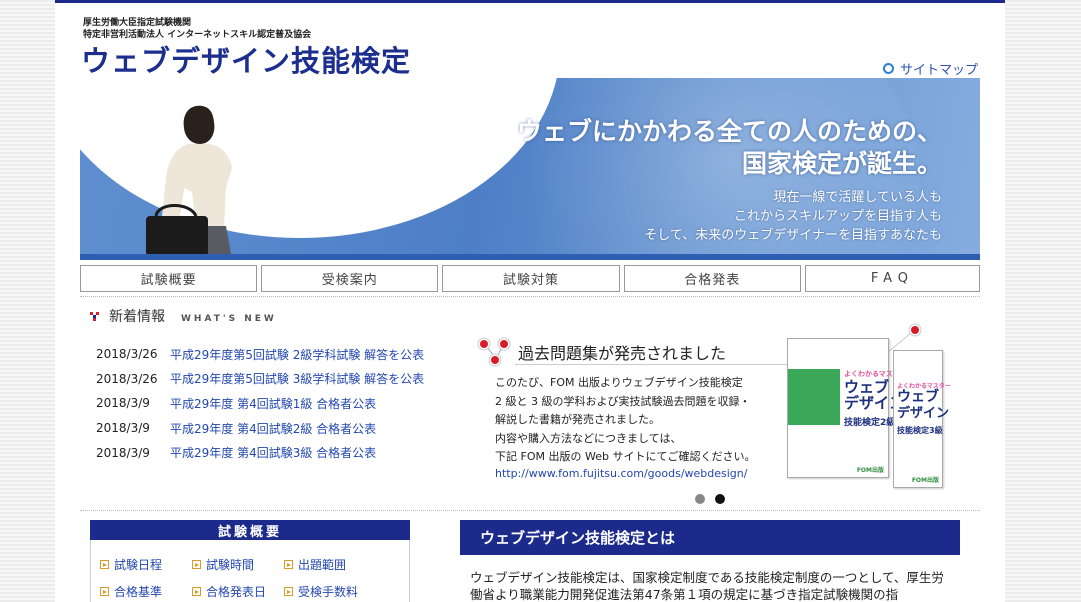 The image size is (1081, 602). What do you see at coordinates (841, 163) in the screenshot?
I see `hero-headline-2: 国家検定が誕生。` at bounding box center [841, 163].